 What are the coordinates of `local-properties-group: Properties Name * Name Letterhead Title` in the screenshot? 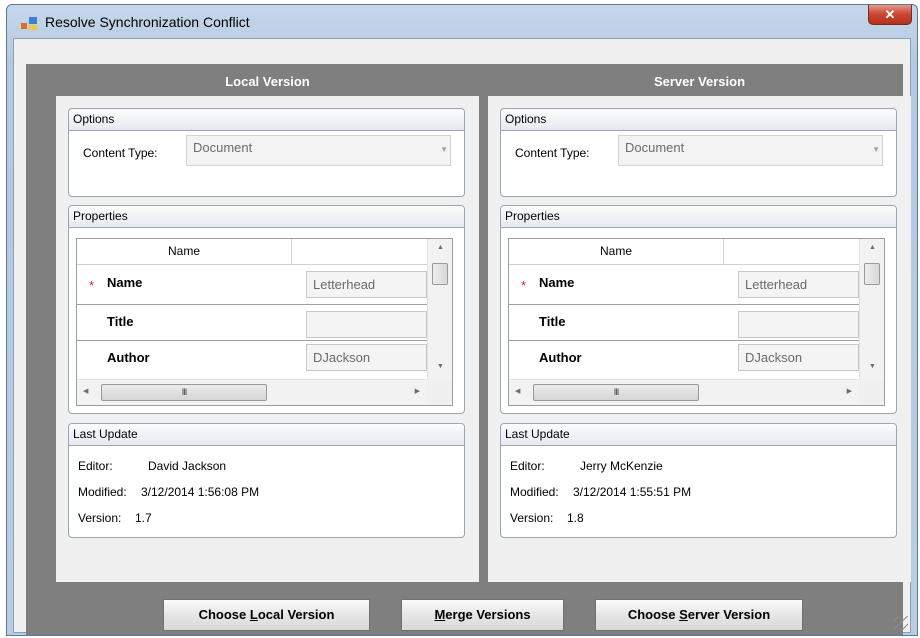 It's located at (266, 309).